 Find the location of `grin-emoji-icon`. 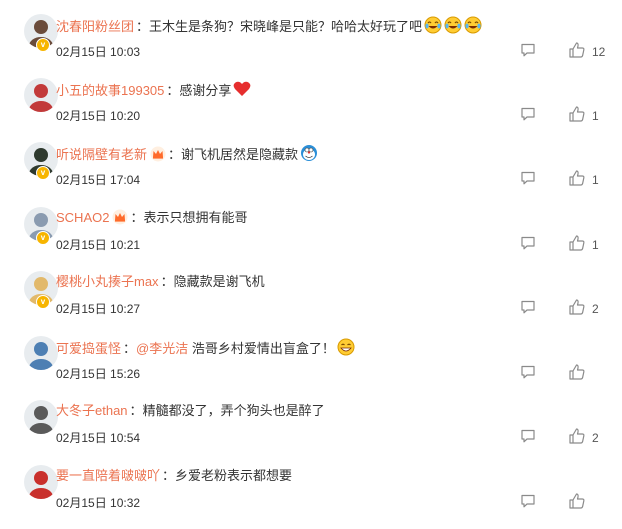

grin-emoji-icon is located at coordinates (346, 349).